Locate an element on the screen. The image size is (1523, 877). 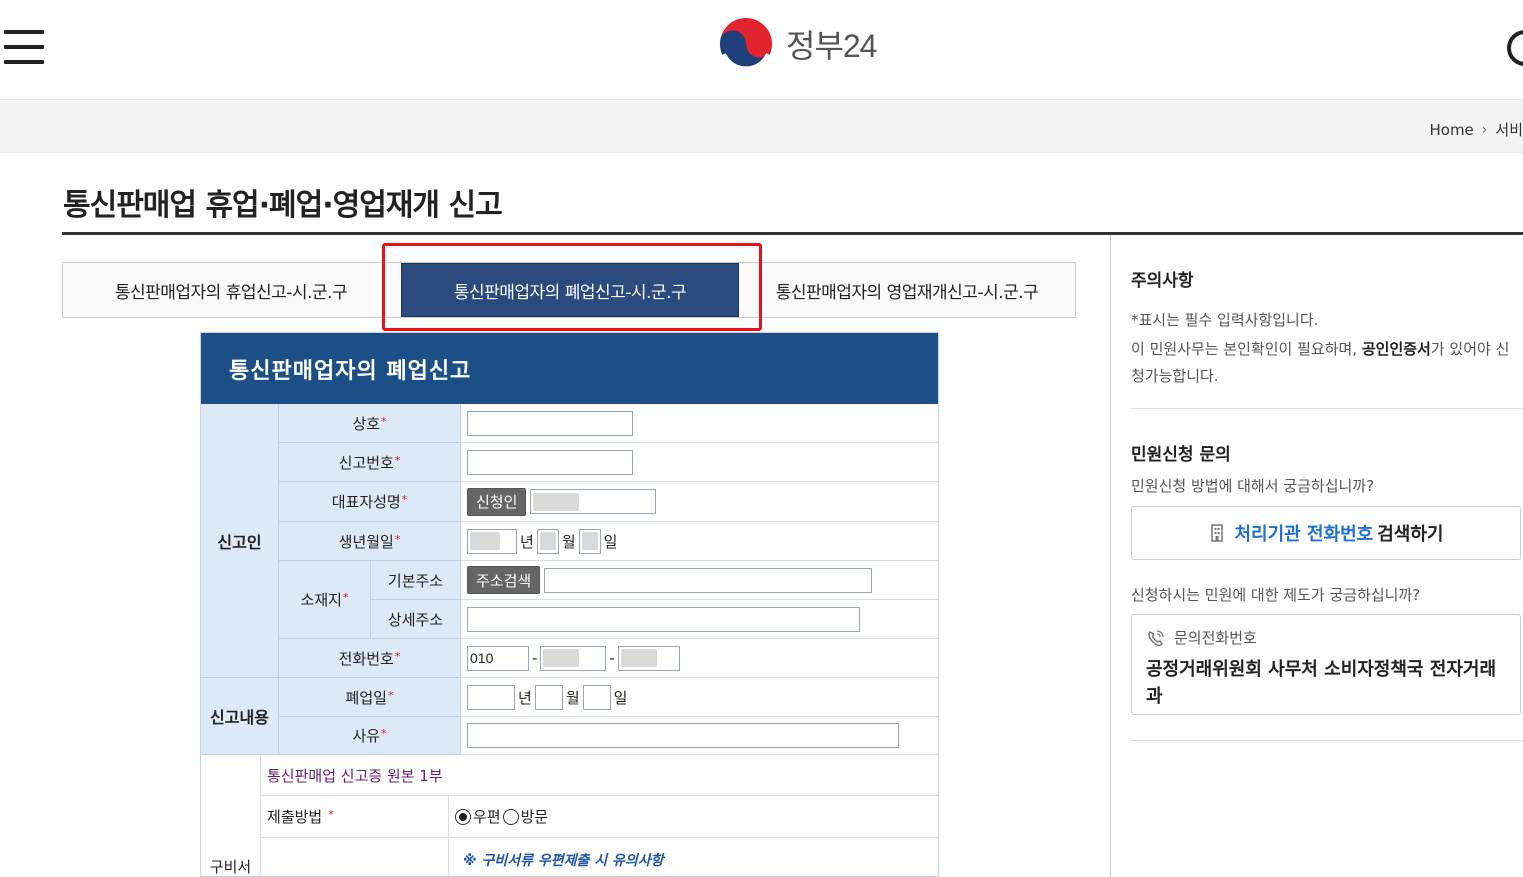
cert-a: 이 민원사무는 본인확인이 필요하며, is located at coordinates (1246, 349).